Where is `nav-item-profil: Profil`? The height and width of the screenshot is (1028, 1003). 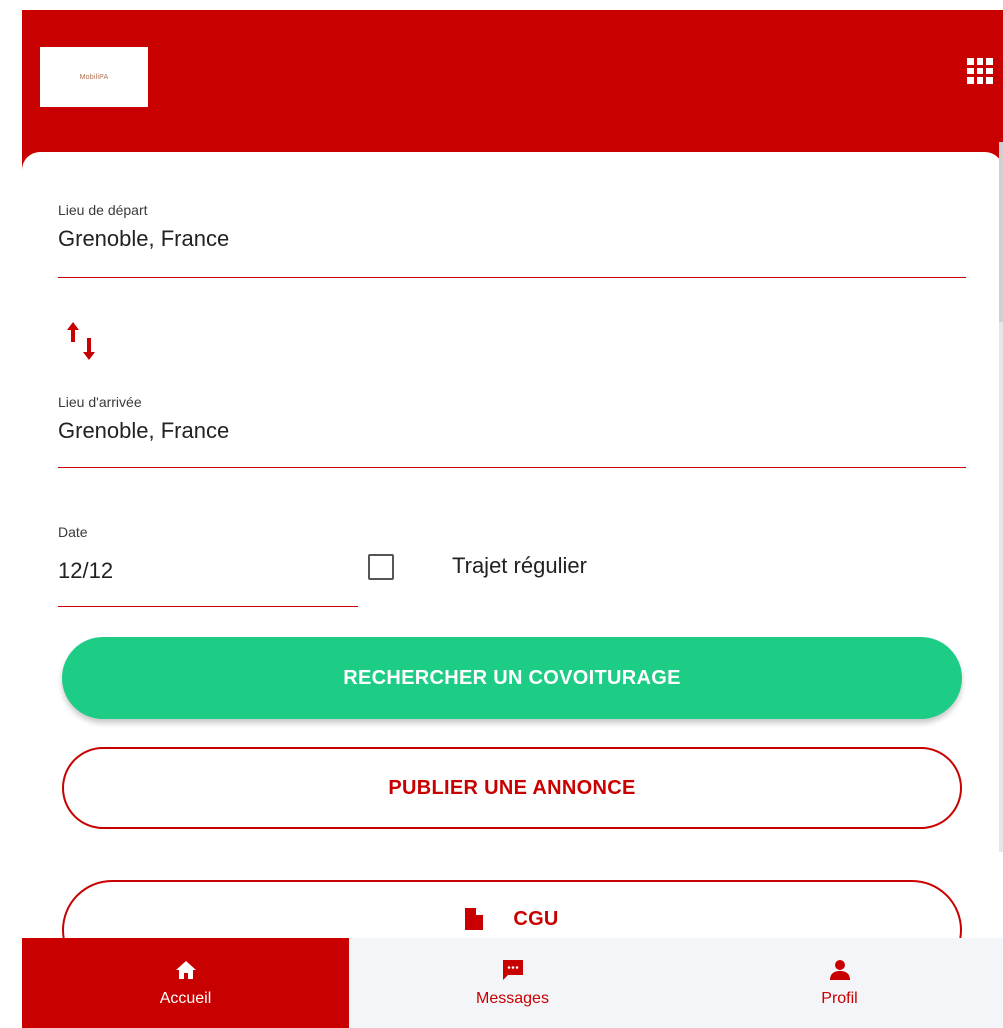
nav-item-profil: Profil is located at coordinates (839, 983).